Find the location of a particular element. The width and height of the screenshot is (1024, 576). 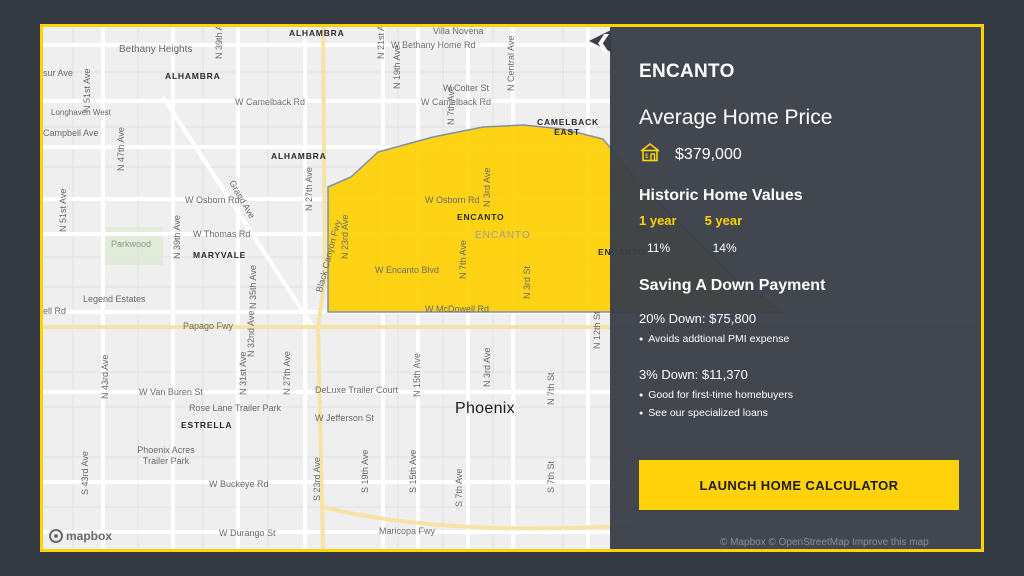

mapbox-wordmark: mapbox is located at coordinates (89, 536).